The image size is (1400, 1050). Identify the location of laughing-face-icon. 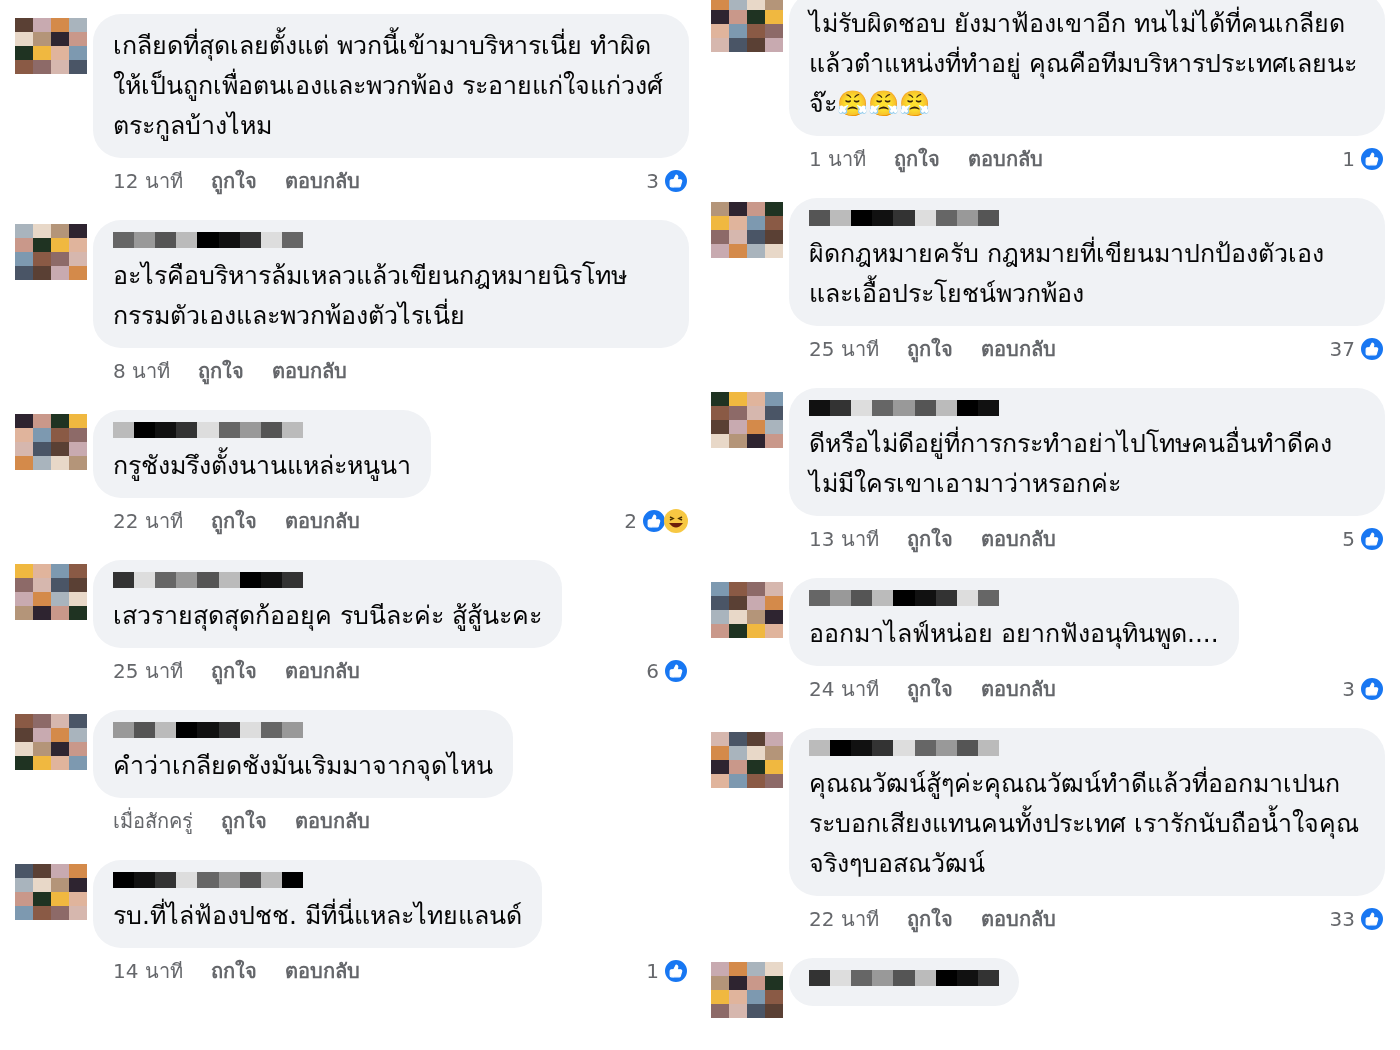
(676, 521).